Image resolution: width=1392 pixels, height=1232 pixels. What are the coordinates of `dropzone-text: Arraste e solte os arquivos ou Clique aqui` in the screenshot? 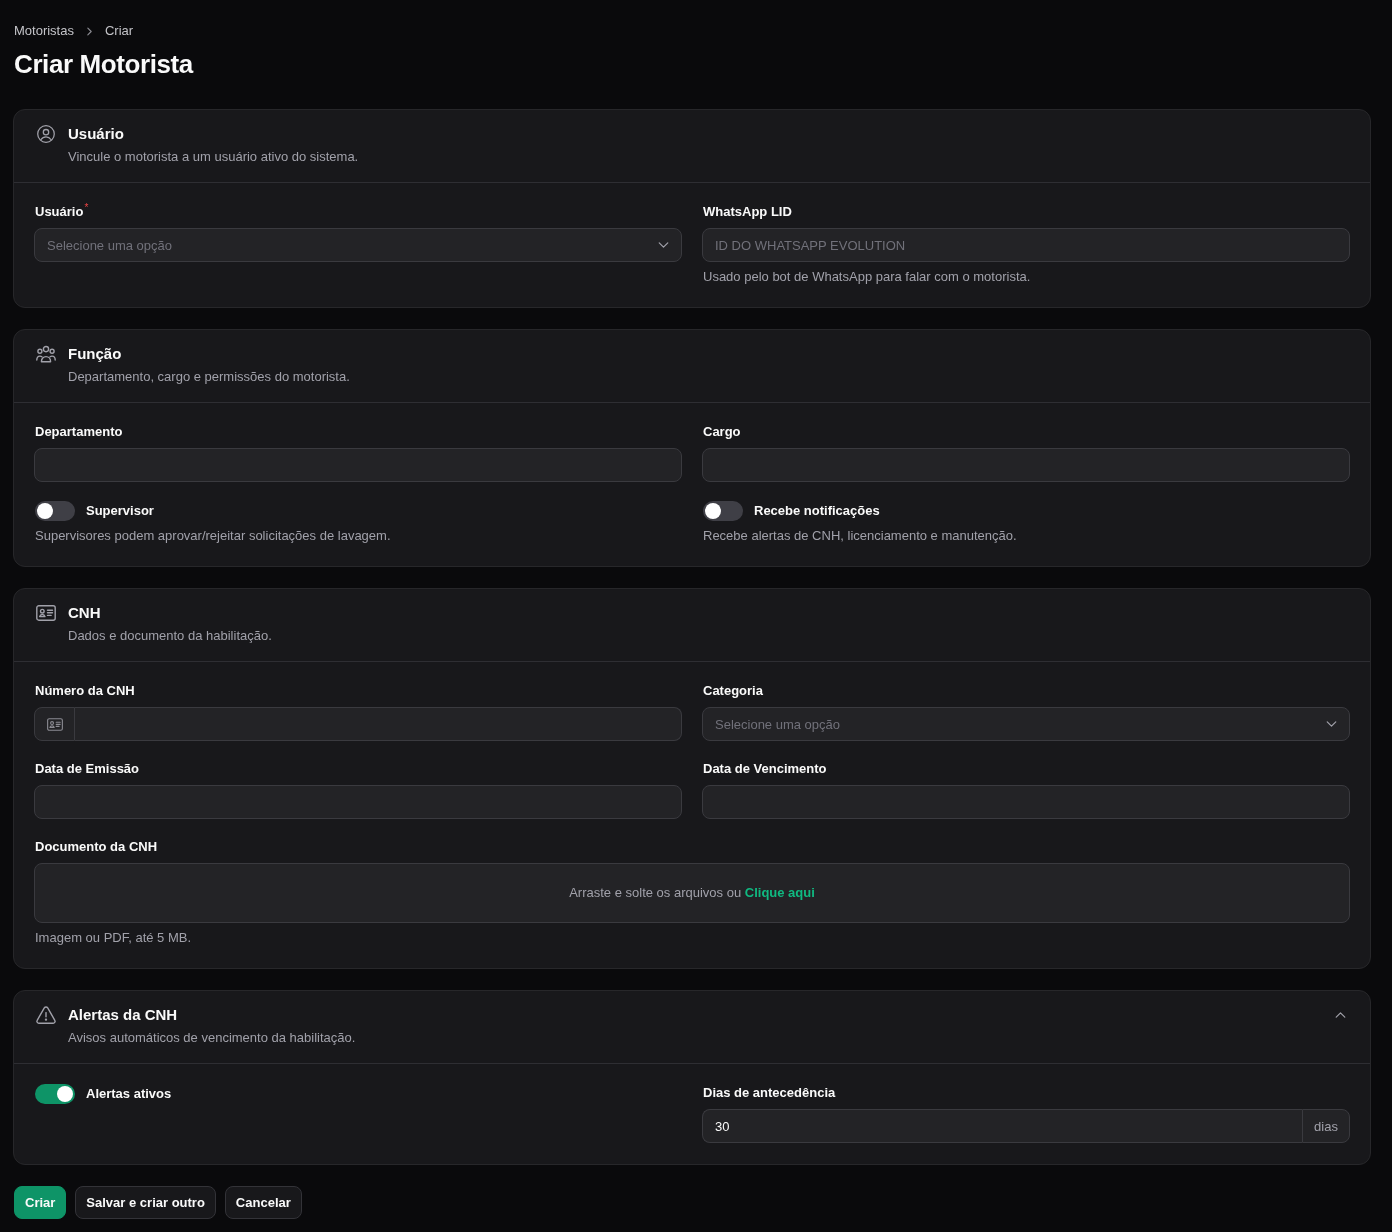 It's located at (692, 893).